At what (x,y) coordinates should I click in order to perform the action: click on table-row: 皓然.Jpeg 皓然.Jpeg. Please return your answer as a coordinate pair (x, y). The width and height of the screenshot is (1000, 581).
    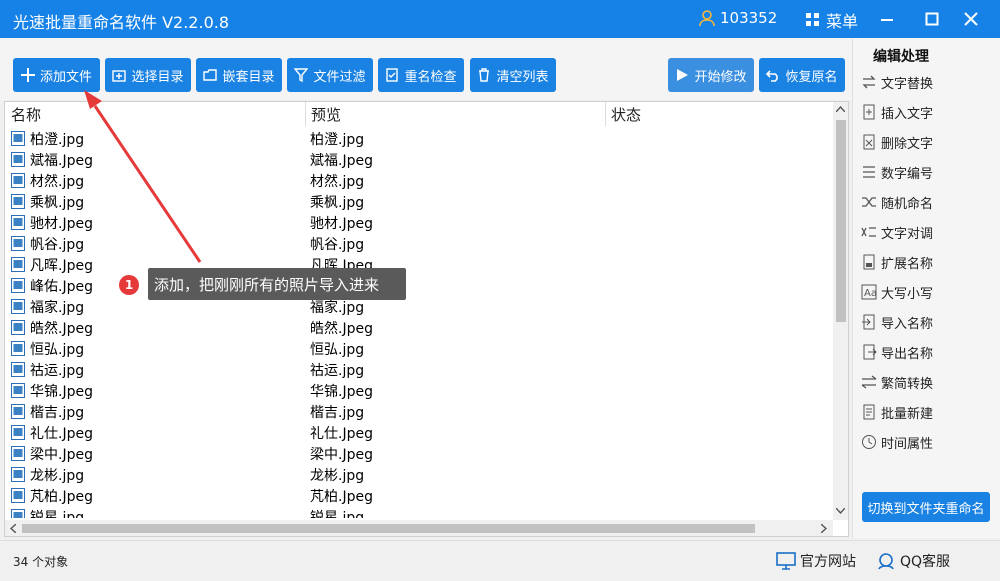
    Looking at the image, I should click on (419, 327).